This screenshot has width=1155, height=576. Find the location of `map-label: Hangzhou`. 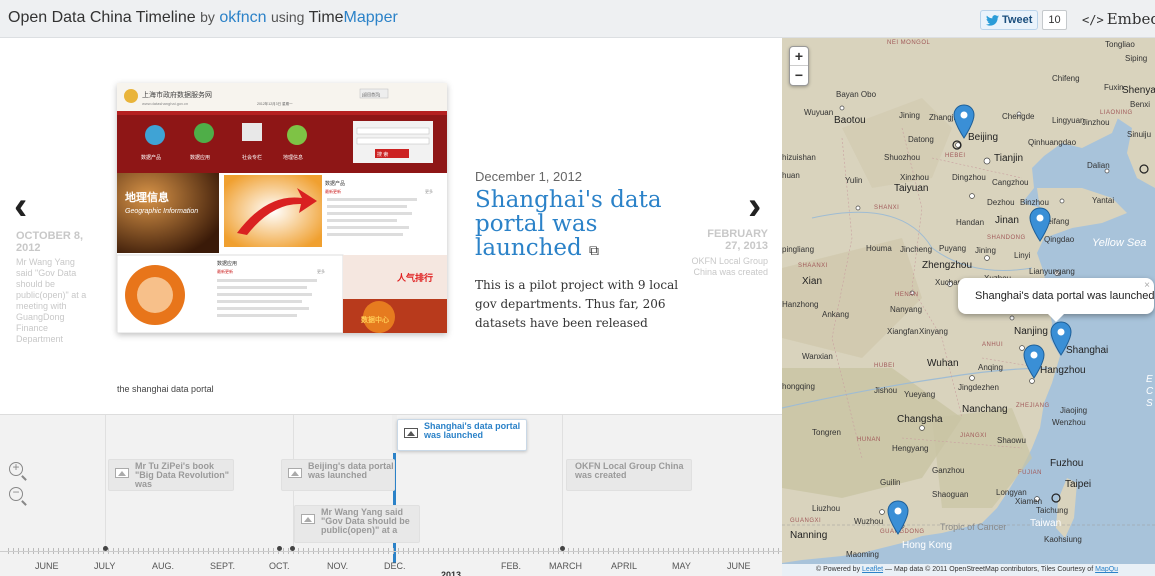

map-label: Hangzhou is located at coordinates (1063, 370).